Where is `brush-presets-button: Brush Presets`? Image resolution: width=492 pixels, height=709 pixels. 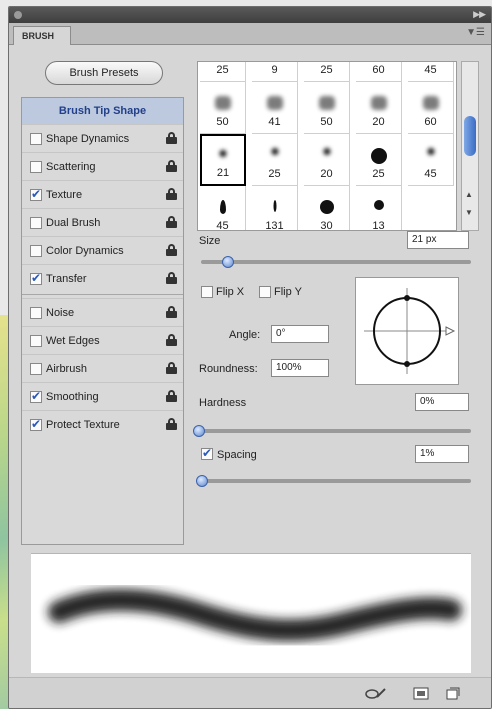 brush-presets-button: Brush Presets is located at coordinates (104, 73).